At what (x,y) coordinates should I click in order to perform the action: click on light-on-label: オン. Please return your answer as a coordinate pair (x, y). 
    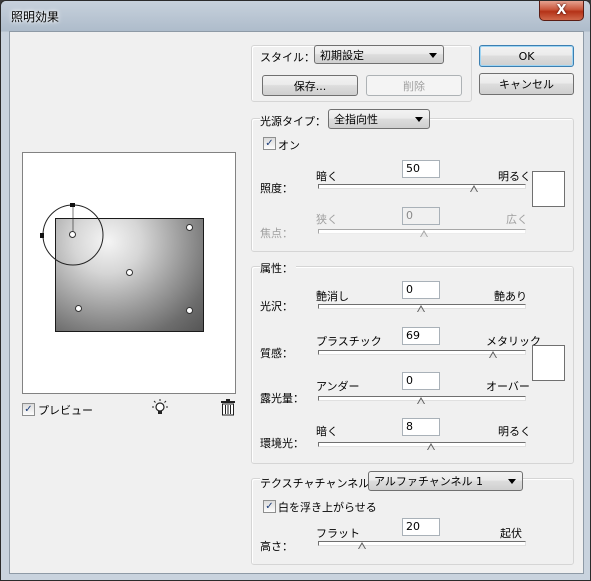
    Looking at the image, I should click on (289, 145).